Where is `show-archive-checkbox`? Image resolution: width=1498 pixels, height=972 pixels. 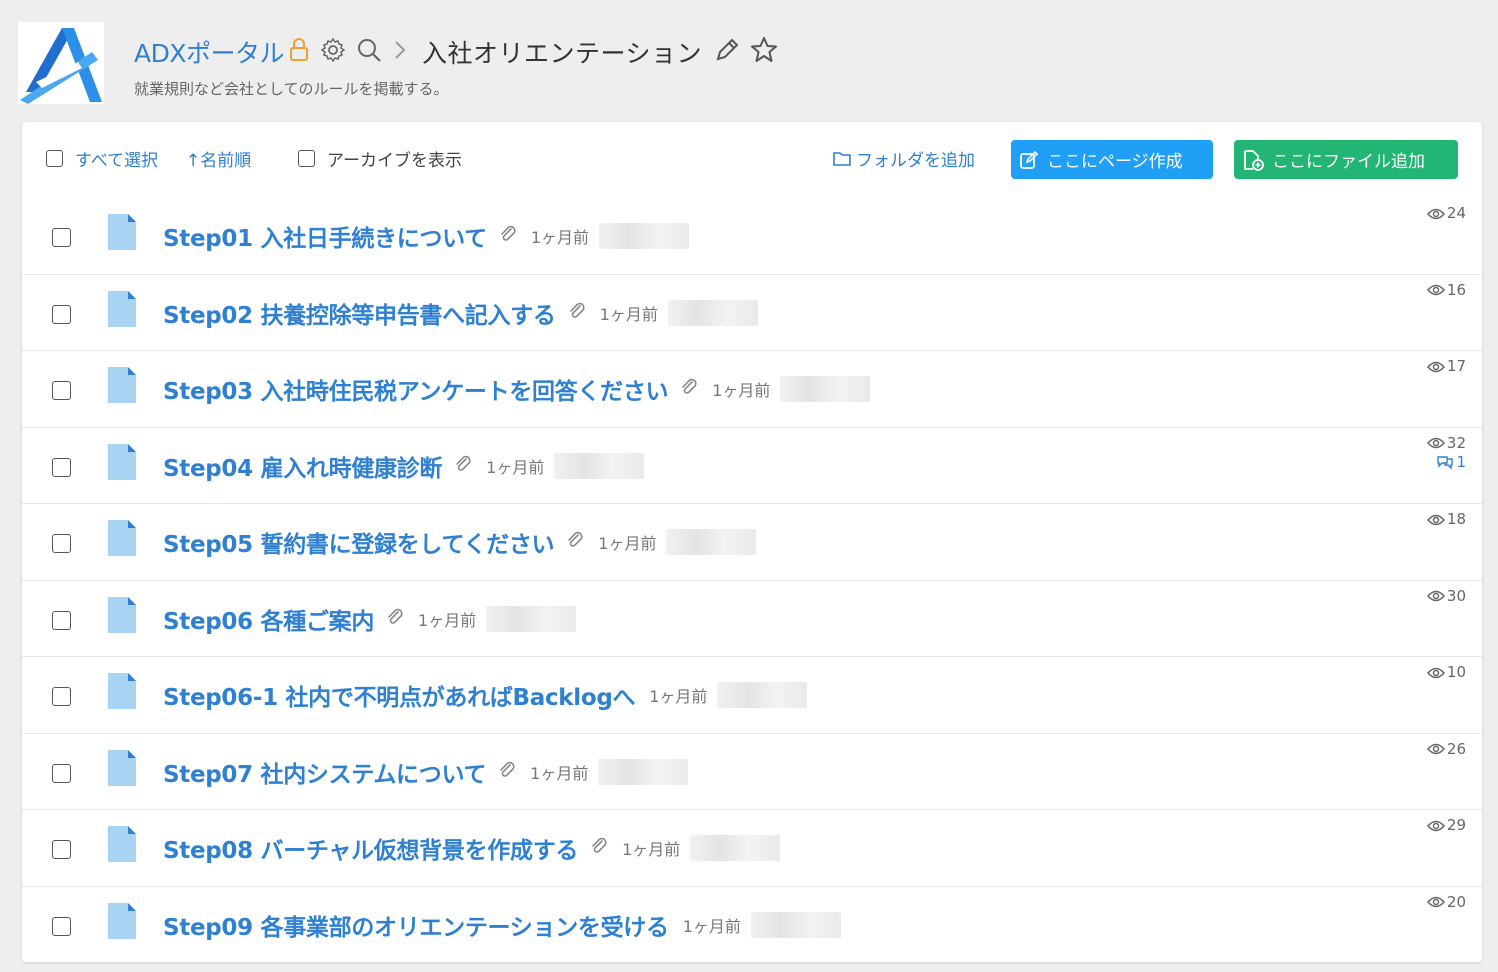 show-archive-checkbox is located at coordinates (306, 158).